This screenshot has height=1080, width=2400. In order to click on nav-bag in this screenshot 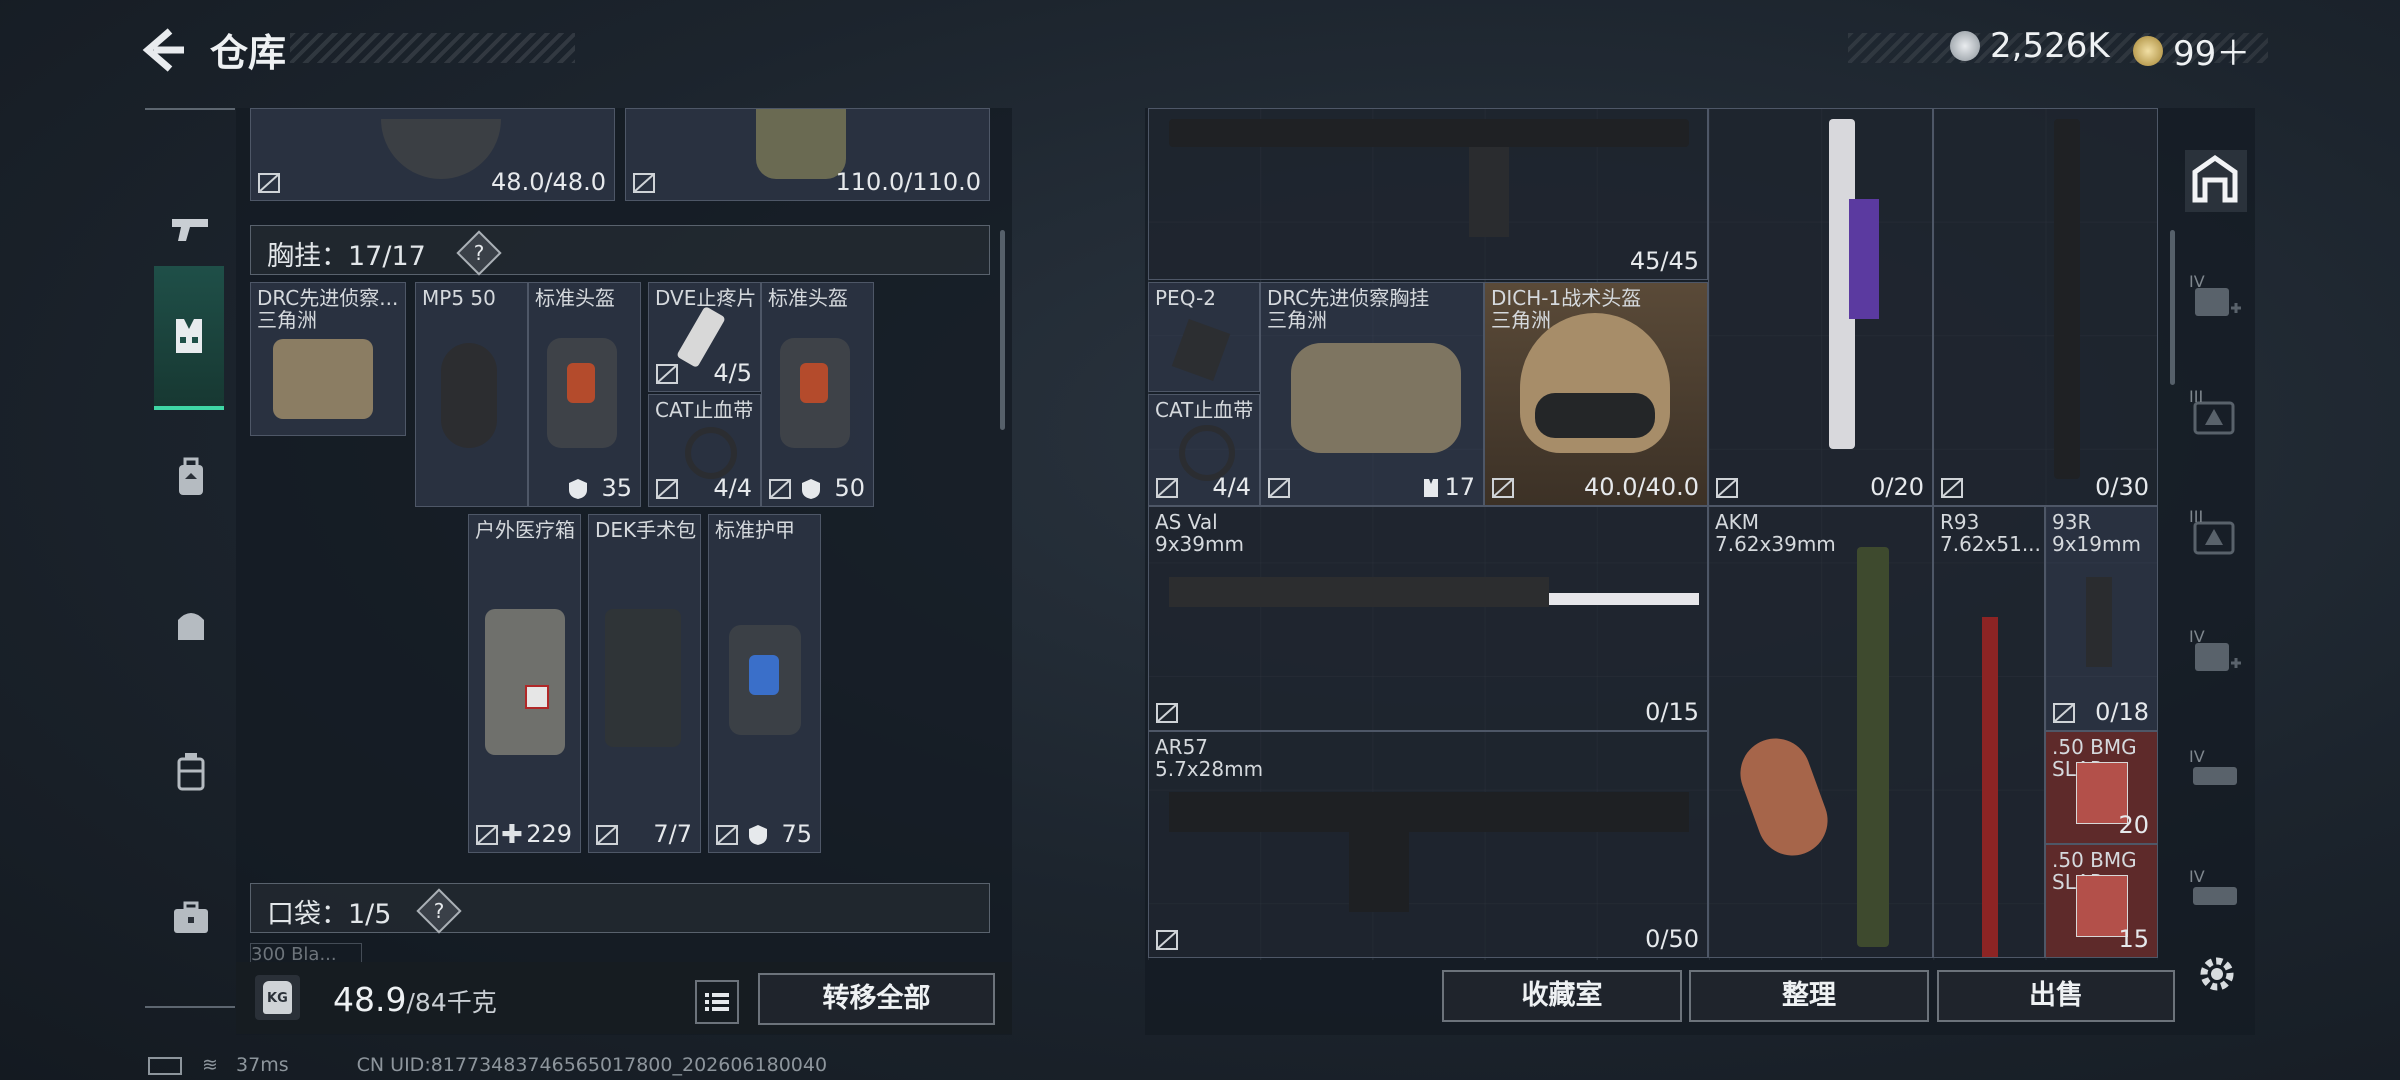, I will do `click(191, 625)`.